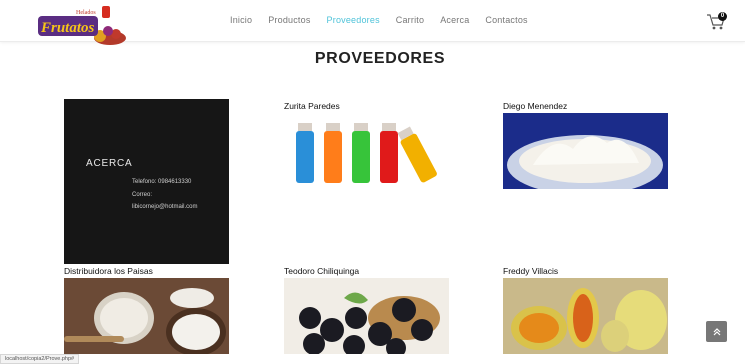 This screenshot has width=745, height=364. I want to click on about-email-label: Correo:, so click(142, 195).